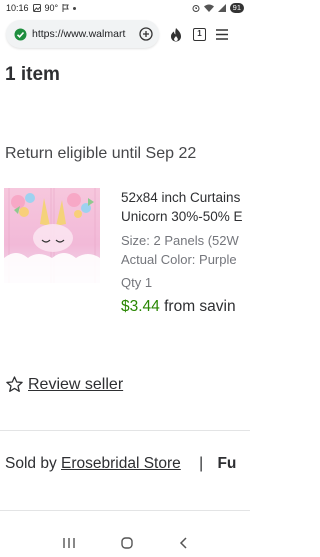 This screenshot has height=557, width=320. What do you see at coordinates (191, 197) in the screenshot?
I see `product-title-line-1: 52x84 inch Curtains` at bounding box center [191, 197].